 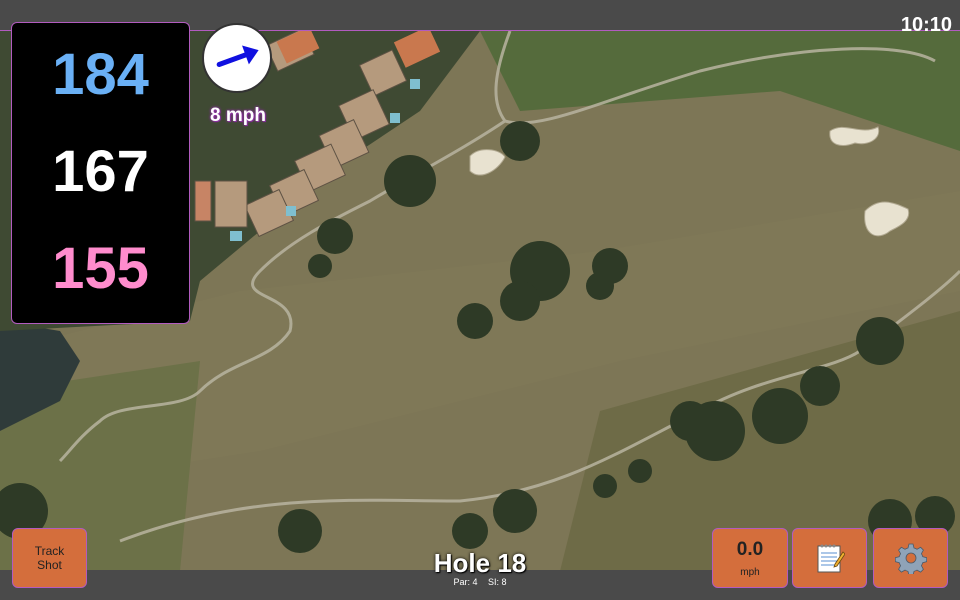 What do you see at coordinates (49, 565) in the screenshot?
I see `track-shot-label-line2: Shot` at bounding box center [49, 565].